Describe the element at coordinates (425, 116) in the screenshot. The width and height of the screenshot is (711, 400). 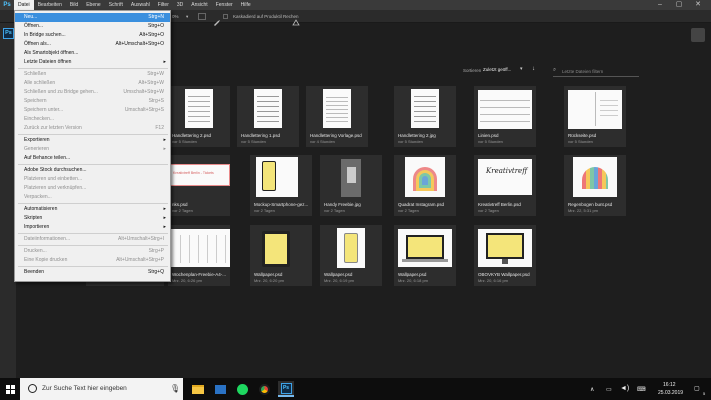
I see `file-card: Handlettering 2.jpg vor 5 Stunden` at that location.